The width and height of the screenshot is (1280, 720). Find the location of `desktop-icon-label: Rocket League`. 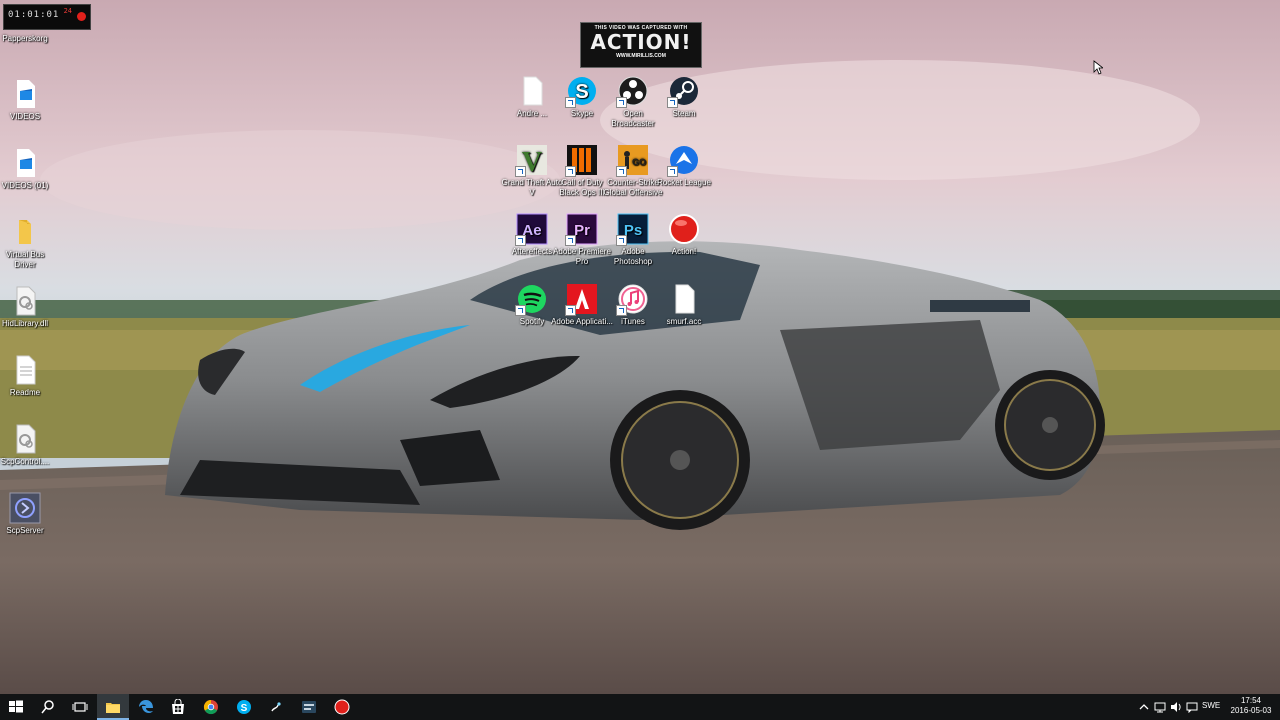

desktop-icon-label: Rocket League is located at coordinates (684, 182).